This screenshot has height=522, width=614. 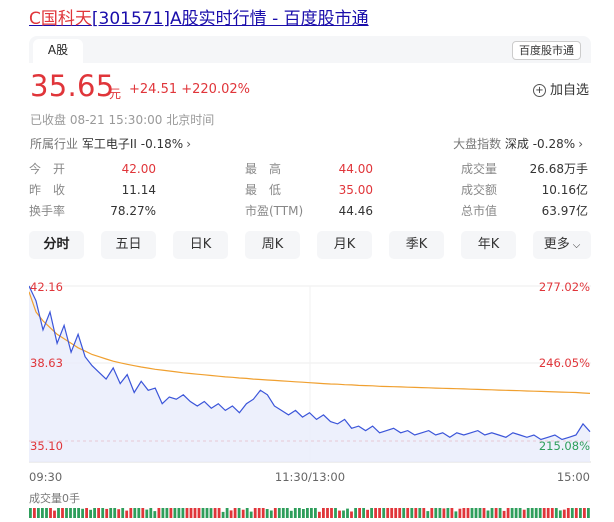 What do you see at coordinates (272, 245) in the screenshot?
I see `tab-weekly-k: 周K` at bounding box center [272, 245].